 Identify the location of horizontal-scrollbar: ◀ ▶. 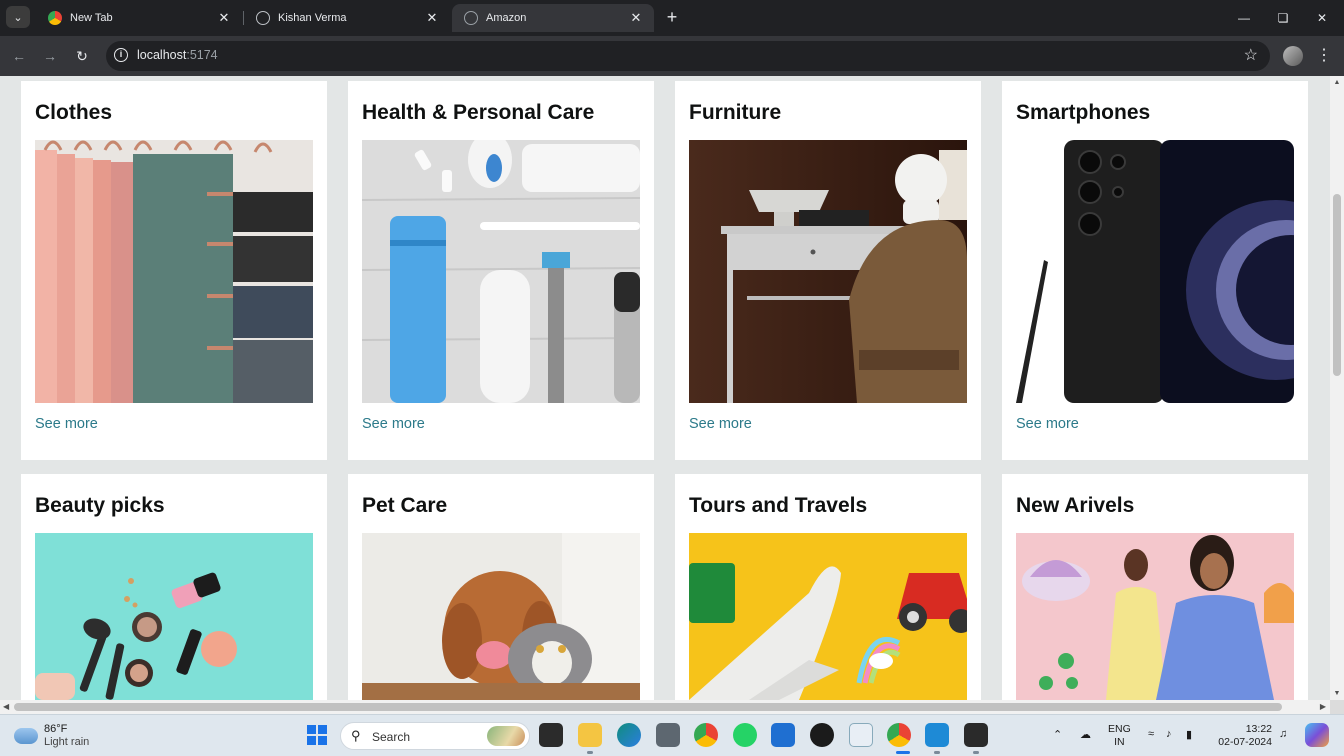
(665, 707).